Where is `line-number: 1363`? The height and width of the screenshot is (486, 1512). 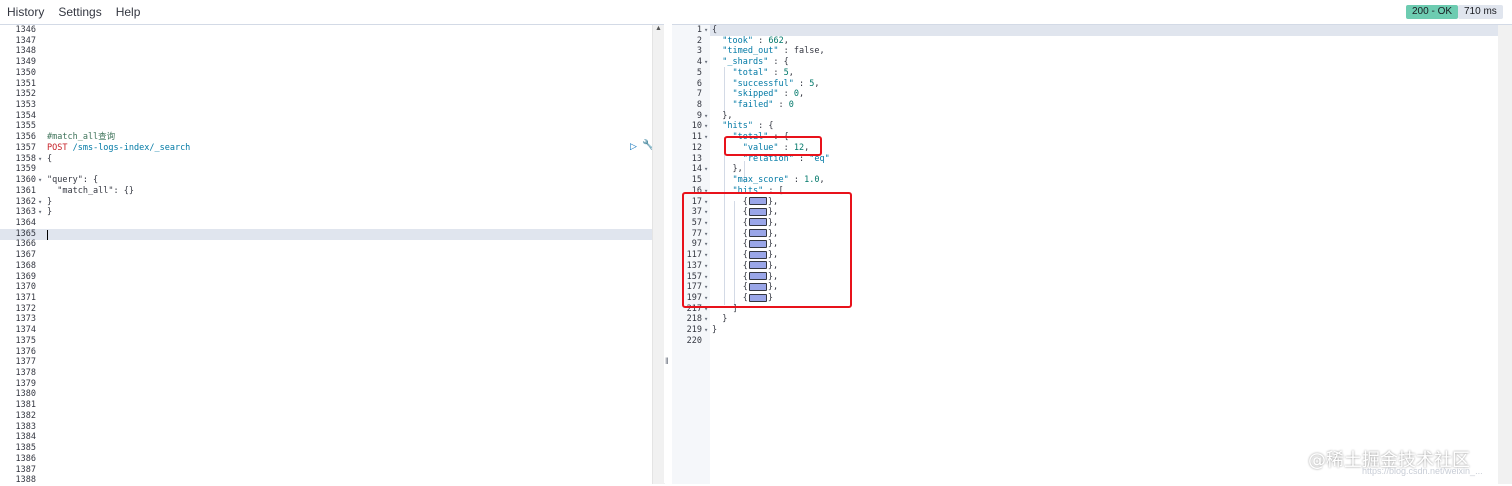
line-number: 1363 is located at coordinates (25, 212).